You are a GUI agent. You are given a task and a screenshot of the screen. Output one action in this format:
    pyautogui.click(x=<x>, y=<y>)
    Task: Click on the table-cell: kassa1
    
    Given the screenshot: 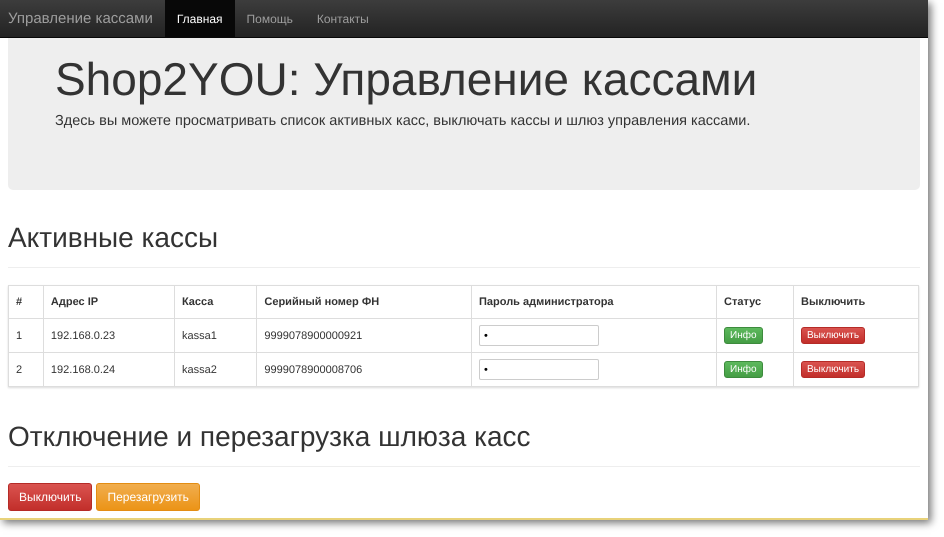 What is the action you would take?
    pyautogui.click(x=215, y=335)
    